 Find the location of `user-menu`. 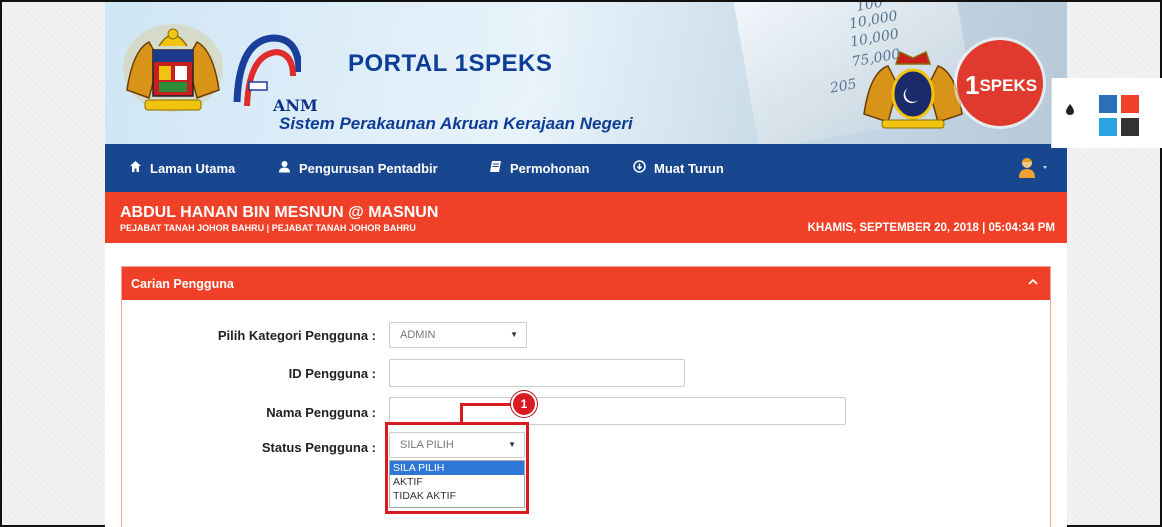

user-menu is located at coordinates (1035, 168).